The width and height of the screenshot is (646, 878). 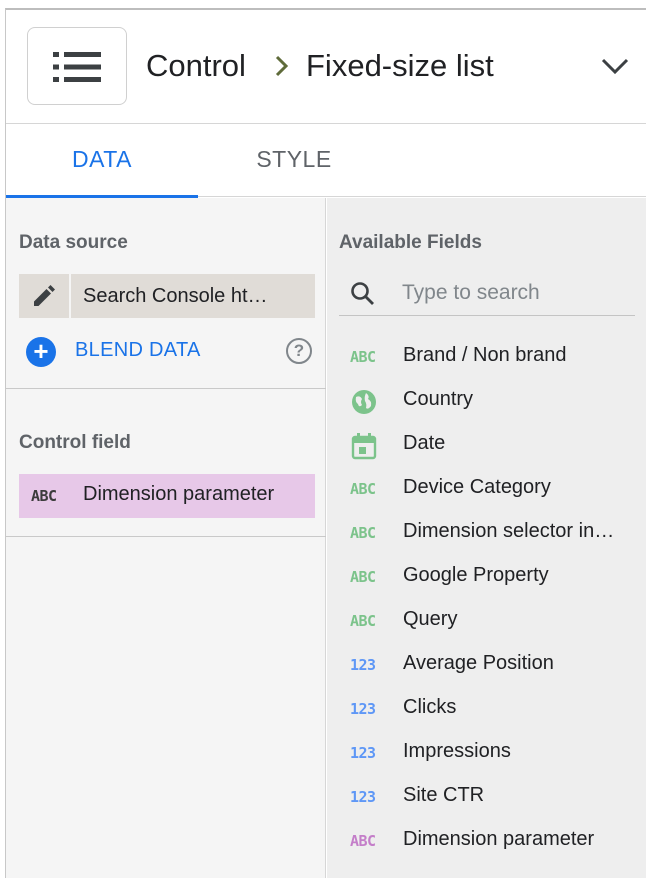 What do you see at coordinates (499, 839) in the screenshot?
I see `field-label: Dimension parameter` at bounding box center [499, 839].